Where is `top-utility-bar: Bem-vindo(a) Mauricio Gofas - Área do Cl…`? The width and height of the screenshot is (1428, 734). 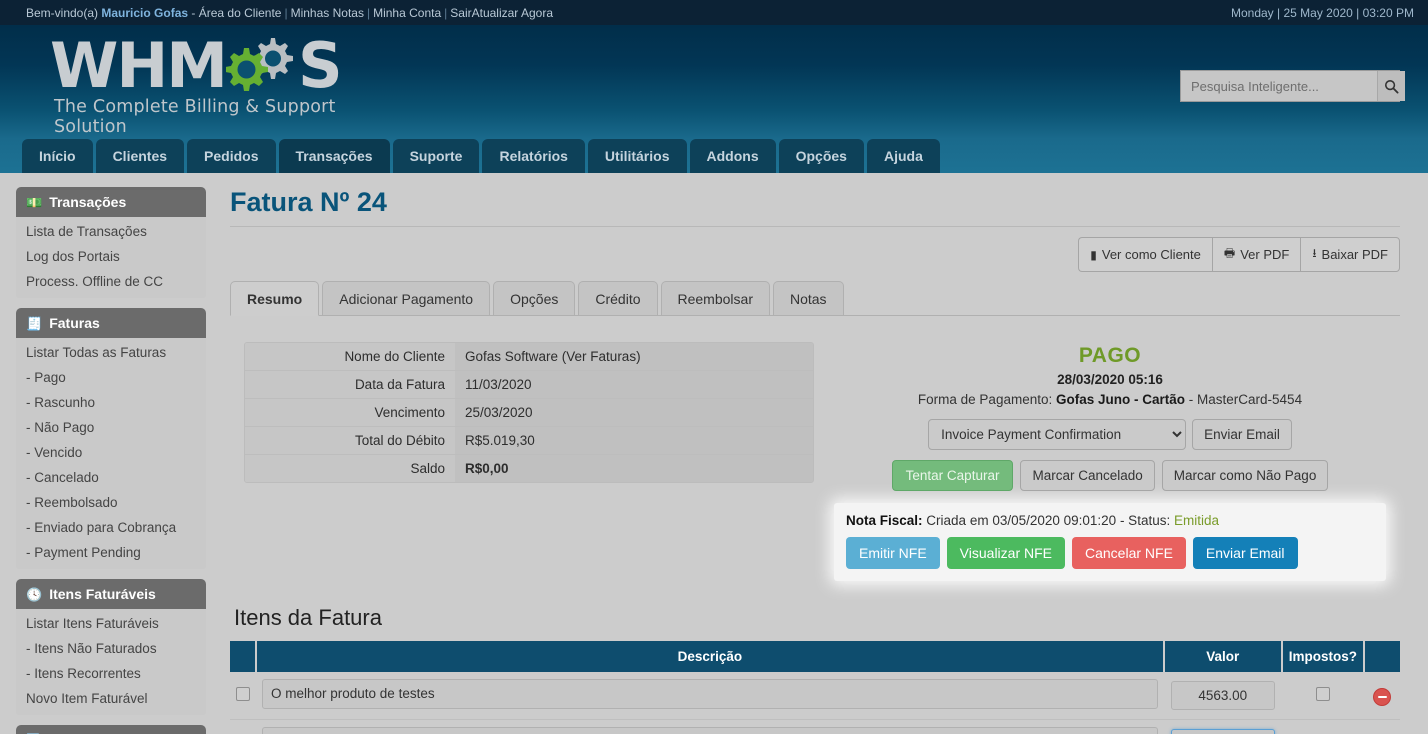
top-utility-bar: Bem-vindo(a) Mauricio Gofas - Área do Cl… is located at coordinates (714, 12).